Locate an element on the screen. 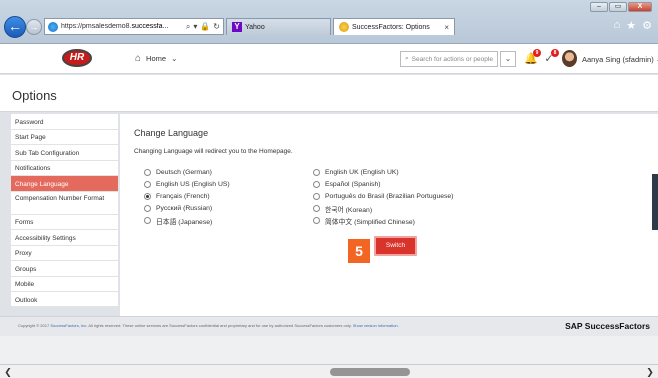 The height and width of the screenshot is (378, 658). sidebar-item-mobile: Mobile is located at coordinates (64, 284).